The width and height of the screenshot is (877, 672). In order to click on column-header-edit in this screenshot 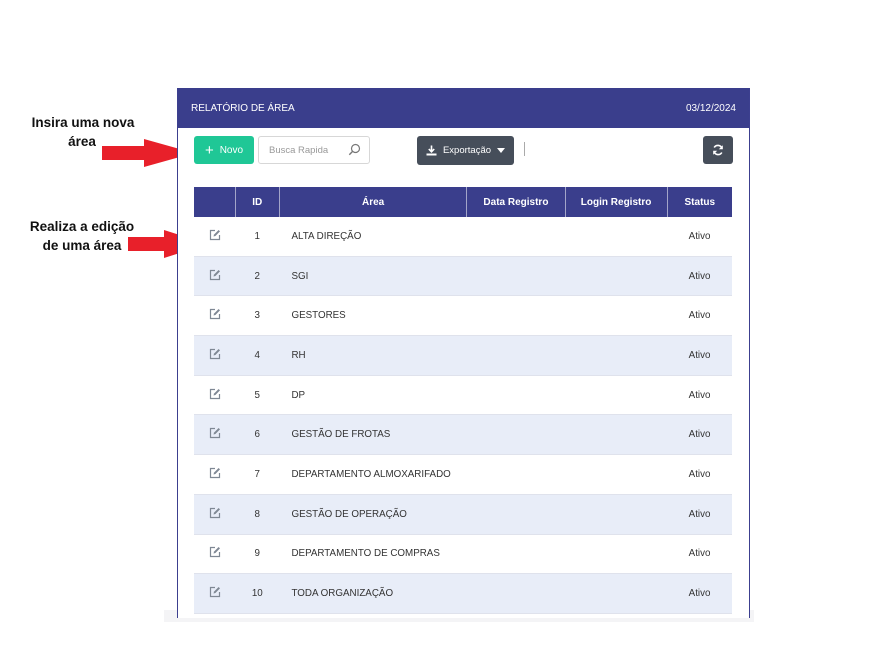, I will do `click(215, 202)`.